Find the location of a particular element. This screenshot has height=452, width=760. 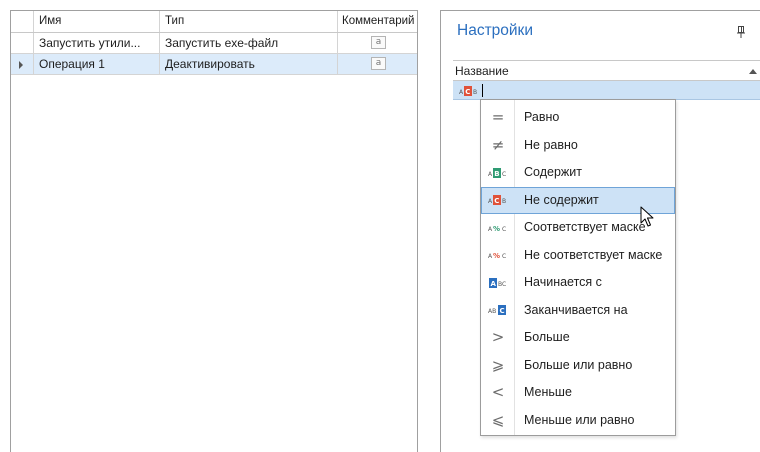

filter-option-label: Не содержит is located at coordinates (561, 199).